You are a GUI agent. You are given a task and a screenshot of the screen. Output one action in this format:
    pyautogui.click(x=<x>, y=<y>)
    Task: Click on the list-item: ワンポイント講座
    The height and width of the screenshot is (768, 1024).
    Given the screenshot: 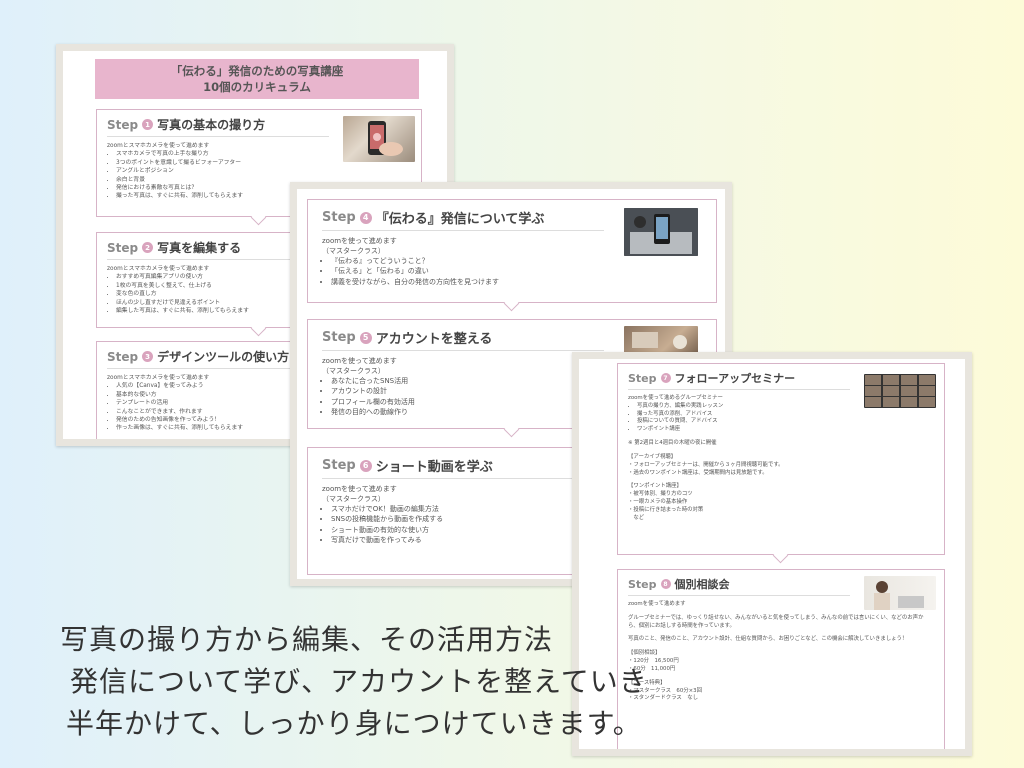 What is the action you would take?
    pyautogui.click(x=785, y=430)
    